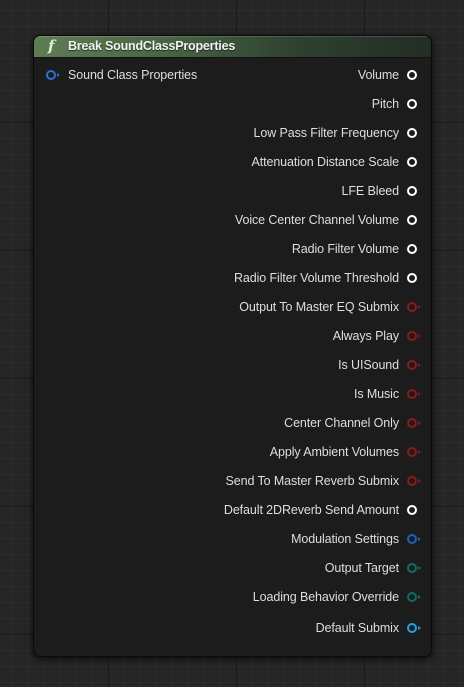  I want to click on output-pin-label: Output To Master EQ Submix, so click(319, 307).